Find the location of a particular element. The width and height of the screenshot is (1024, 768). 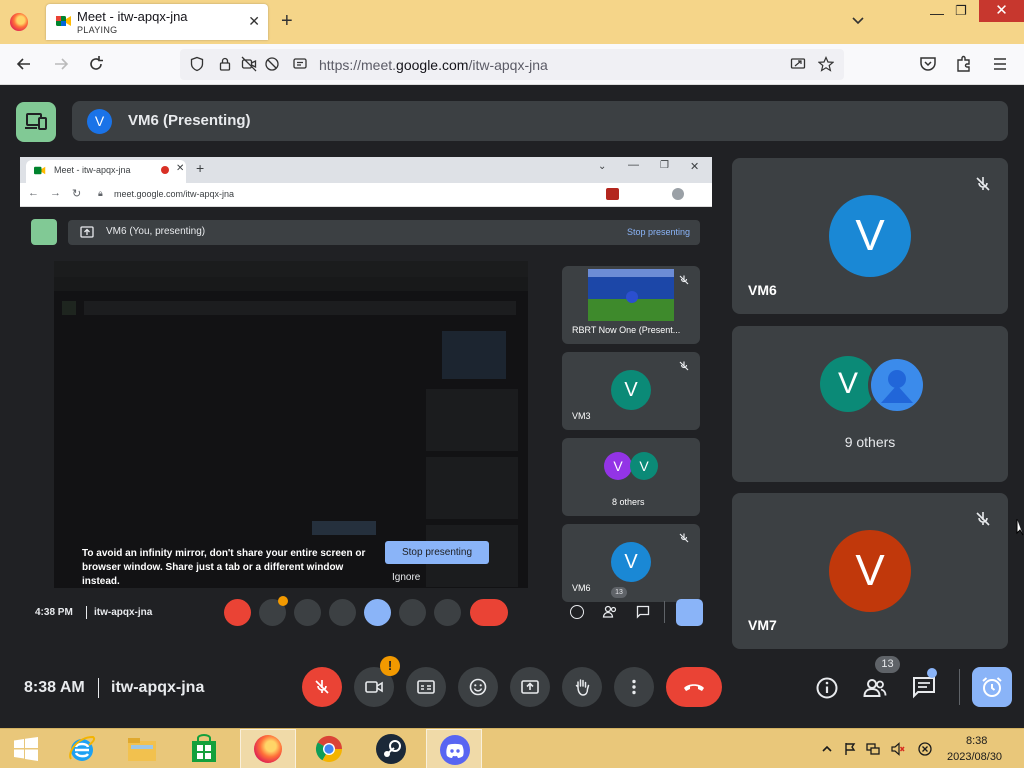

windows-logo-icon is located at coordinates (26, 749).